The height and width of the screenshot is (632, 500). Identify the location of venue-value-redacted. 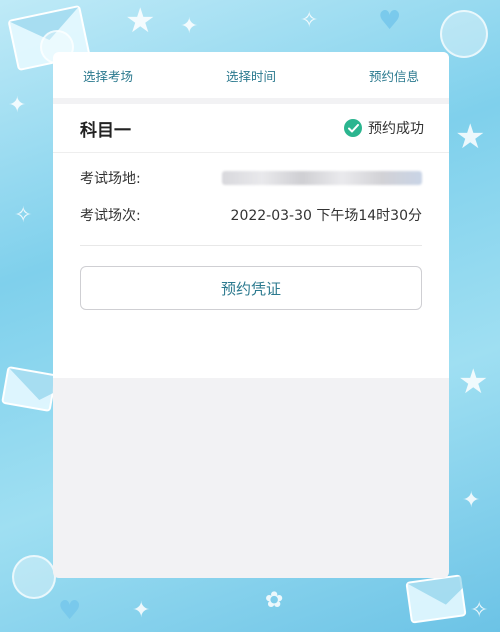
(322, 177).